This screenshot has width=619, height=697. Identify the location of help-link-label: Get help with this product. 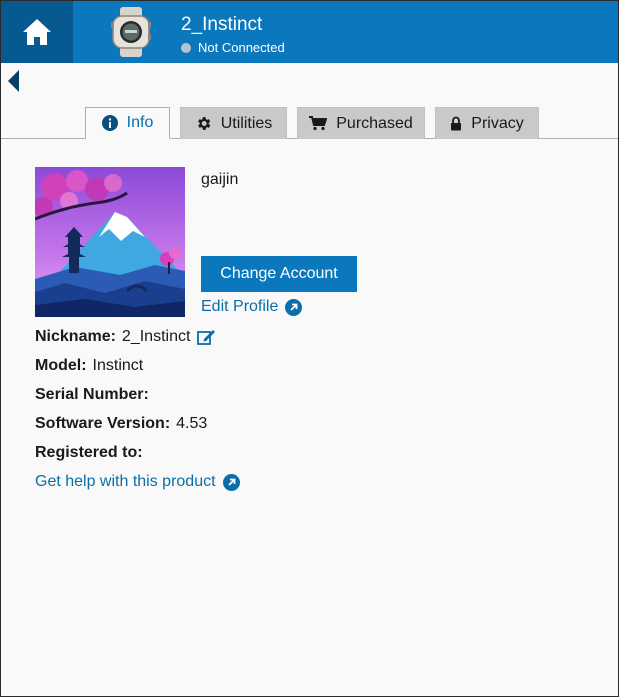
(125, 481).